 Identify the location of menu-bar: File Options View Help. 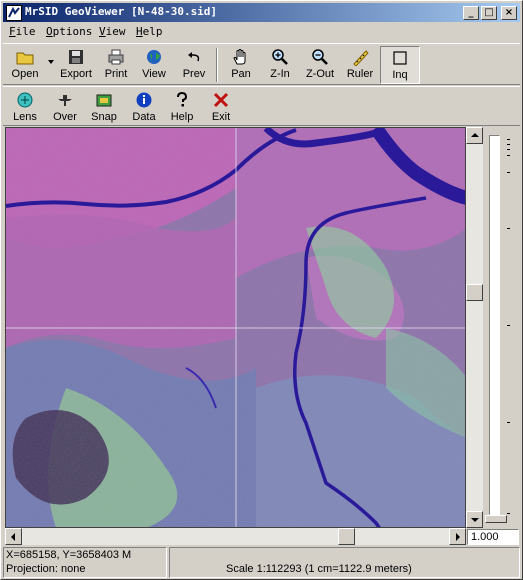
(261, 32).